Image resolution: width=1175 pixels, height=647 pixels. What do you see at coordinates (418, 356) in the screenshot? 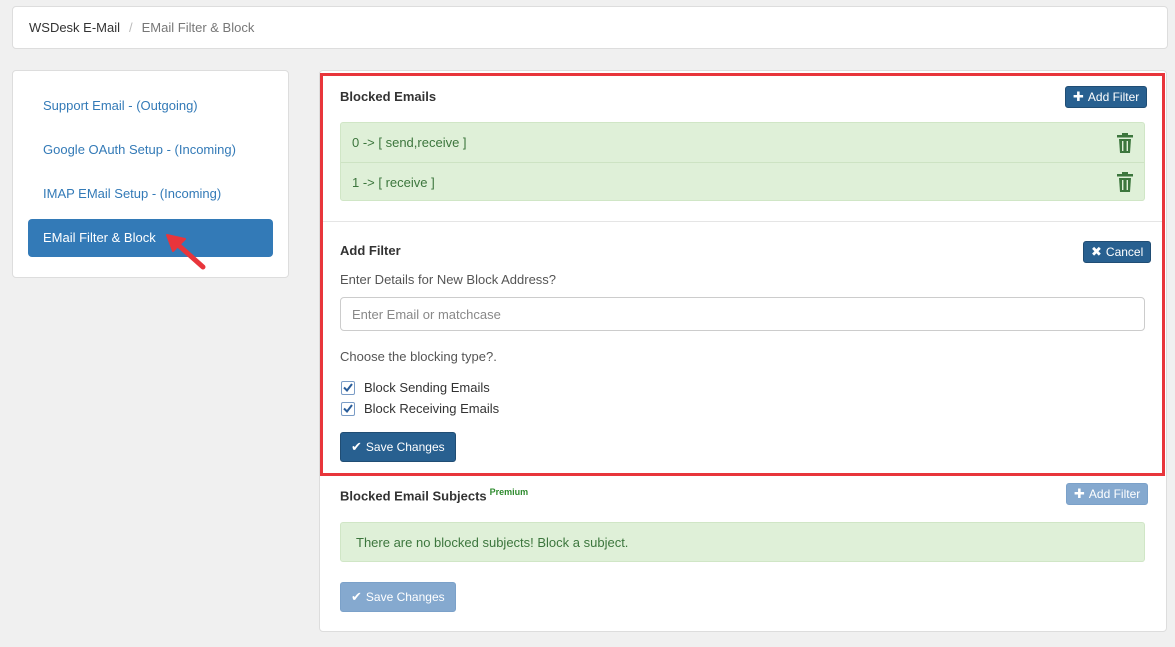
I see `blocking-type-prompt: Choose the blocking type?.` at bounding box center [418, 356].